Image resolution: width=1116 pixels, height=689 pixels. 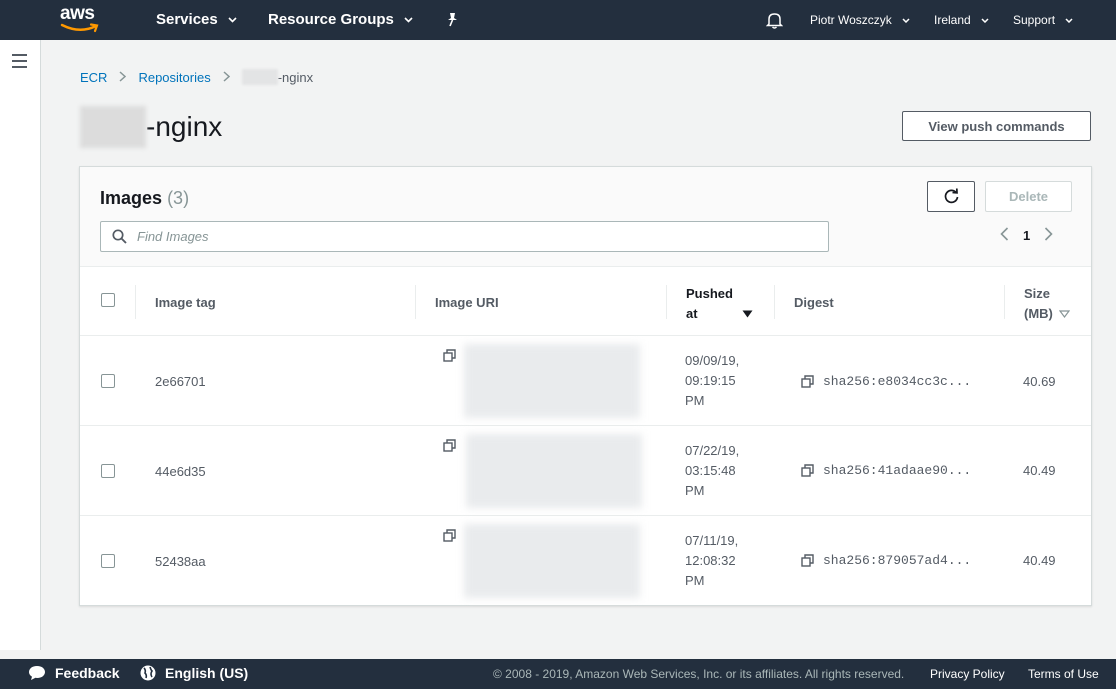 I want to click on pushed-at: 09/09/19, 09:19:15 PM, so click(x=712, y=380).